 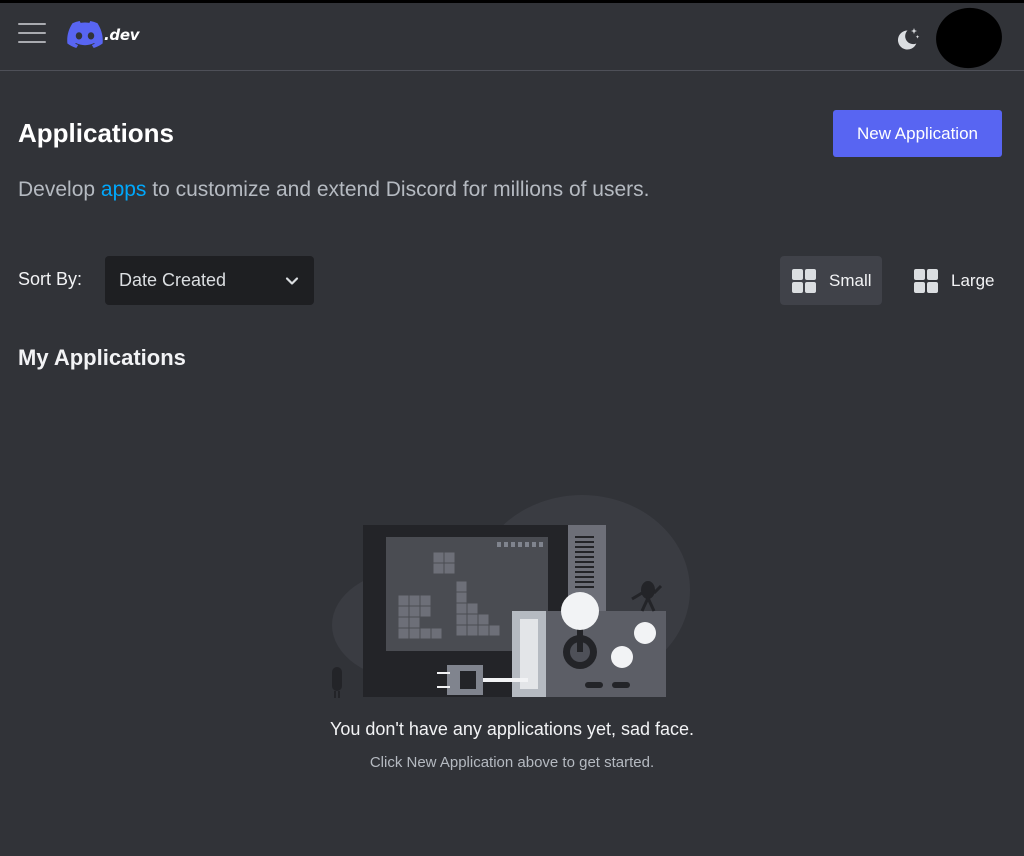 I want to click on sort-selected-value: Date Created, so click(x=173, y=280).